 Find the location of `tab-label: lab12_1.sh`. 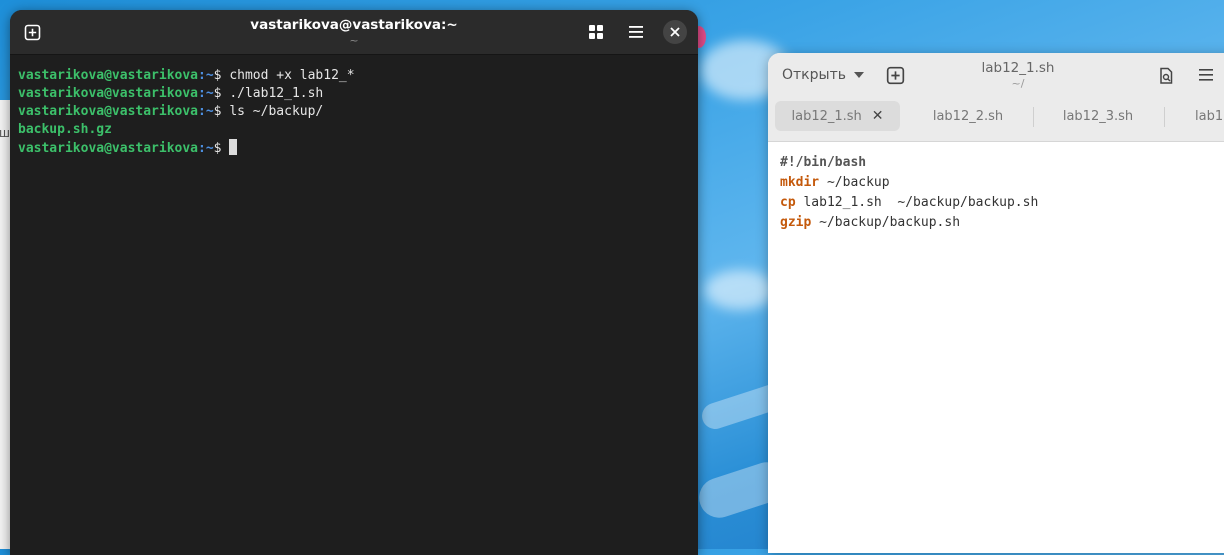

tab-label: lab12_1.sh is located at coordinates (826, 116).